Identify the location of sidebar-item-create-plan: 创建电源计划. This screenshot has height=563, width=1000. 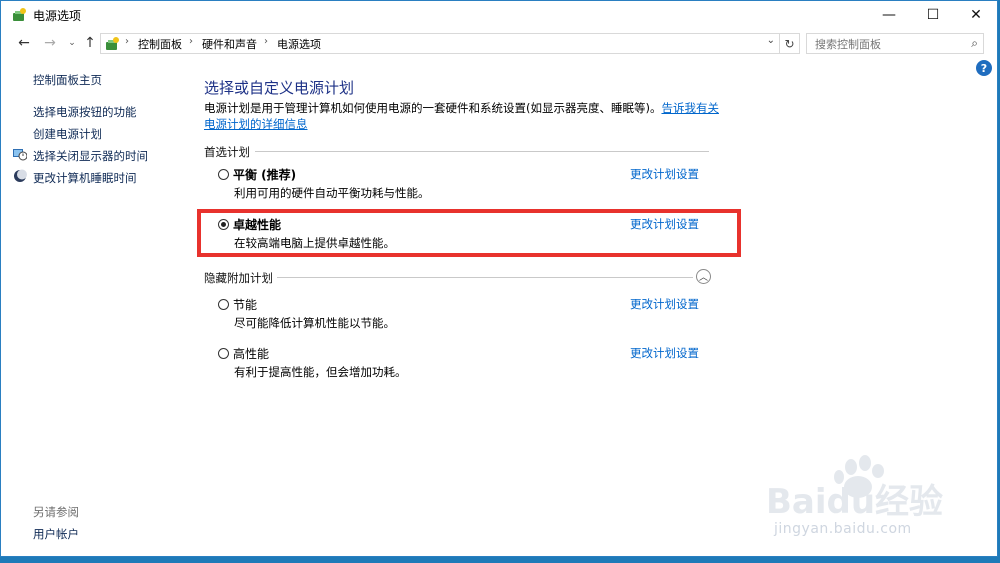
(67, 134).